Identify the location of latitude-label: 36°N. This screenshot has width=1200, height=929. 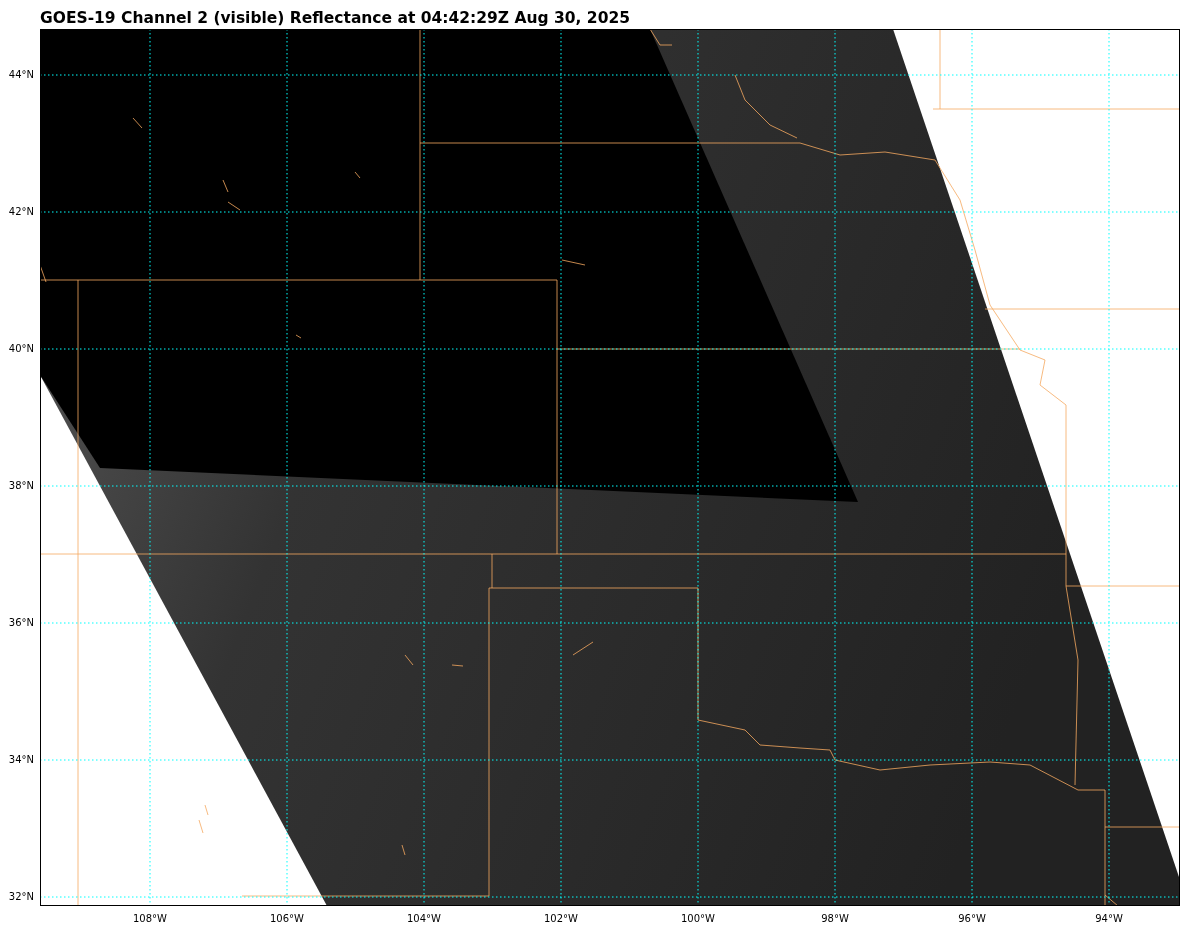
(21, 623).